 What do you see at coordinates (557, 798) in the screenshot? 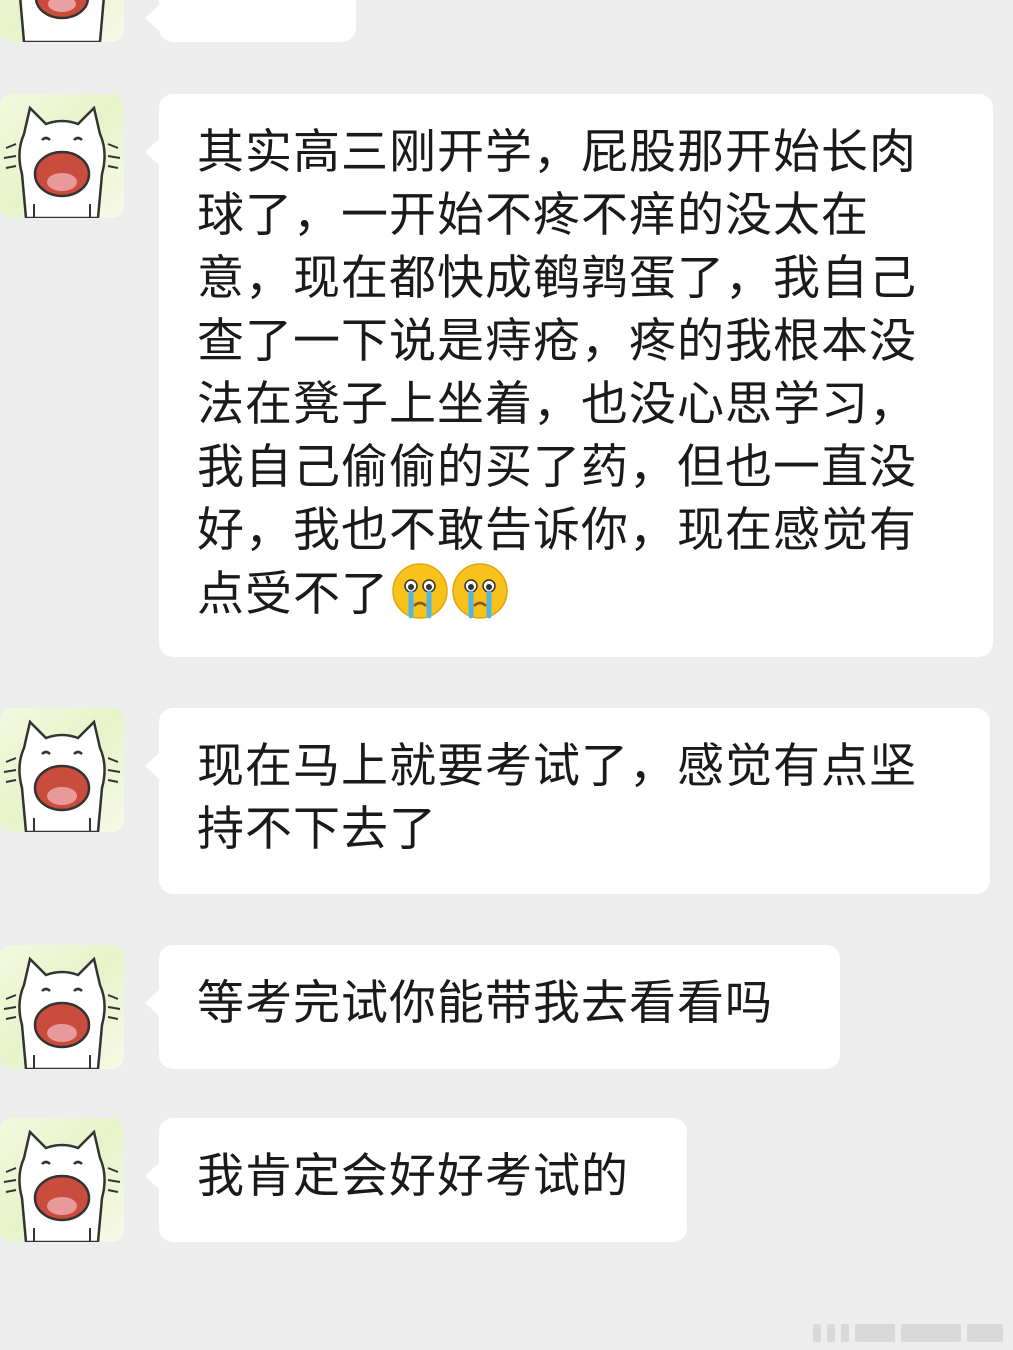
I see `message-text: 现在马上就要考试了，感觉有点坚持不下去了` at bounding box center [557, 798].